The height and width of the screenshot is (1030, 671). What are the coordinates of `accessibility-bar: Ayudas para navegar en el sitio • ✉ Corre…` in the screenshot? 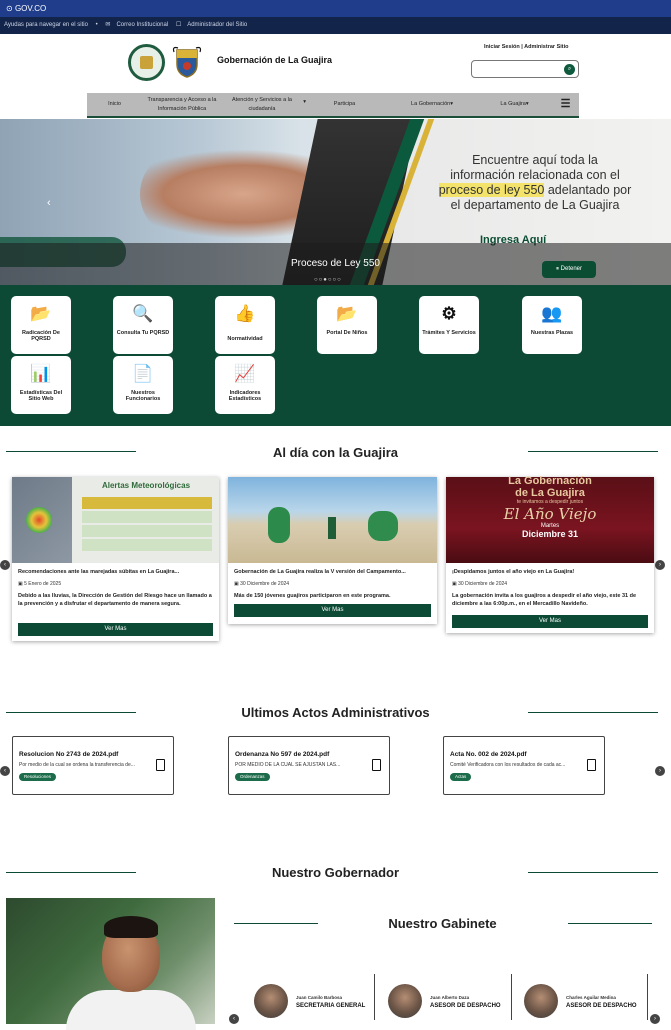 It's located at (335, 25).